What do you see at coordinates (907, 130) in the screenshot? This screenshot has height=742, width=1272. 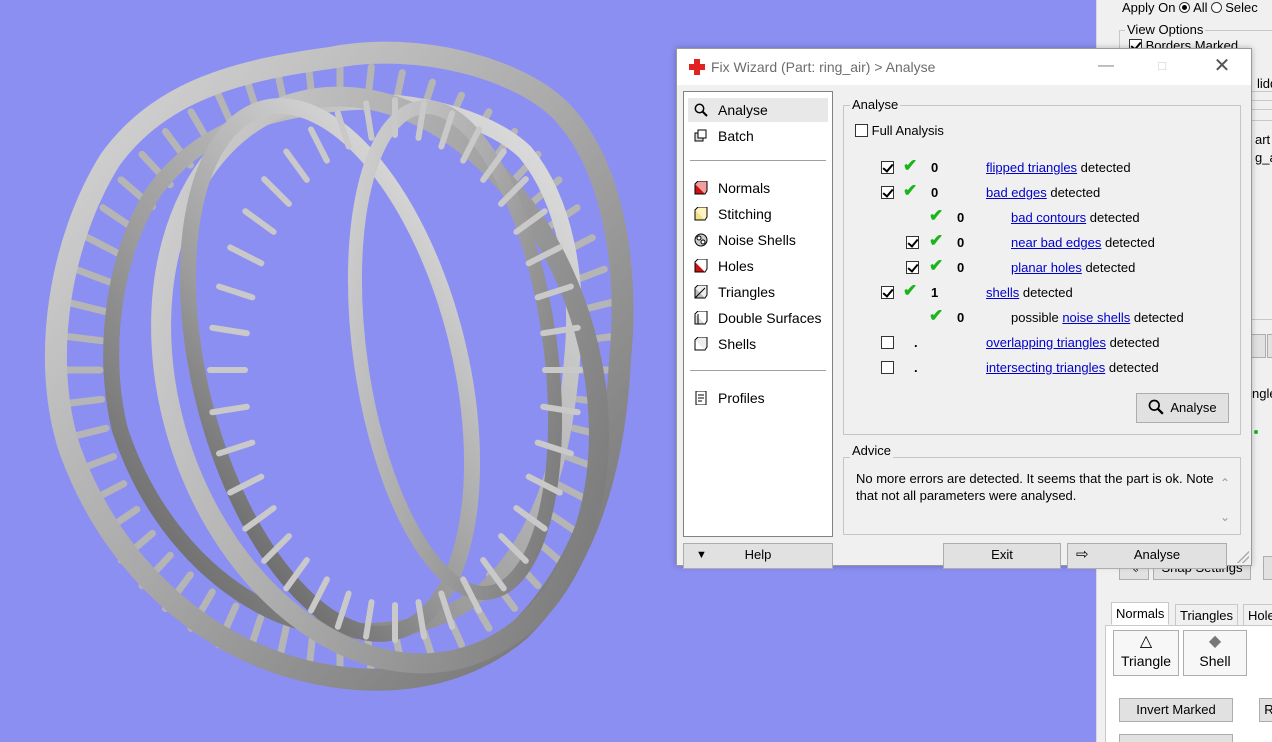 I see `full-analysis-label: Full Analysis` at bounding box center [907, 130].